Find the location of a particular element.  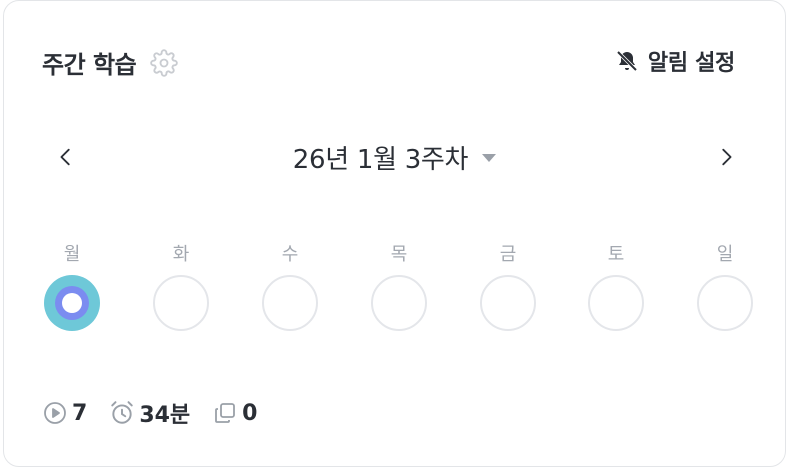

card-title: 주간 학습 is located at coordinates (89, 65).